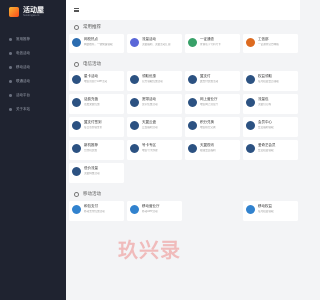  Describe the element at coordinates (154, 81) in the screenshot. I see `site-card: 领取优惠 官方领取优惠活动` at that location.